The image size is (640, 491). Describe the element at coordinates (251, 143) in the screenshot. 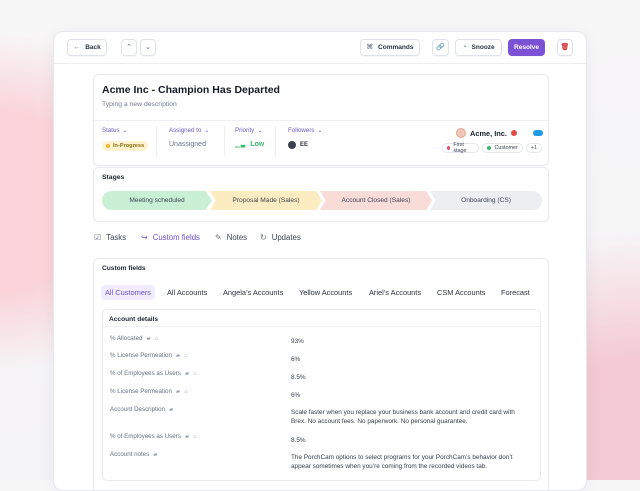

I see `priority-field: Priority ⌄ ▁▃ Low` at that location.